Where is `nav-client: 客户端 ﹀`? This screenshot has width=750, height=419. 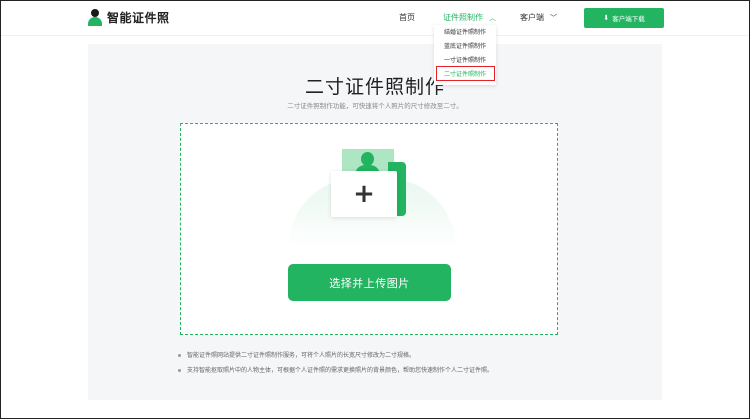 nav-client: 客户端 ﹀ is located at coordinates (538, 17).